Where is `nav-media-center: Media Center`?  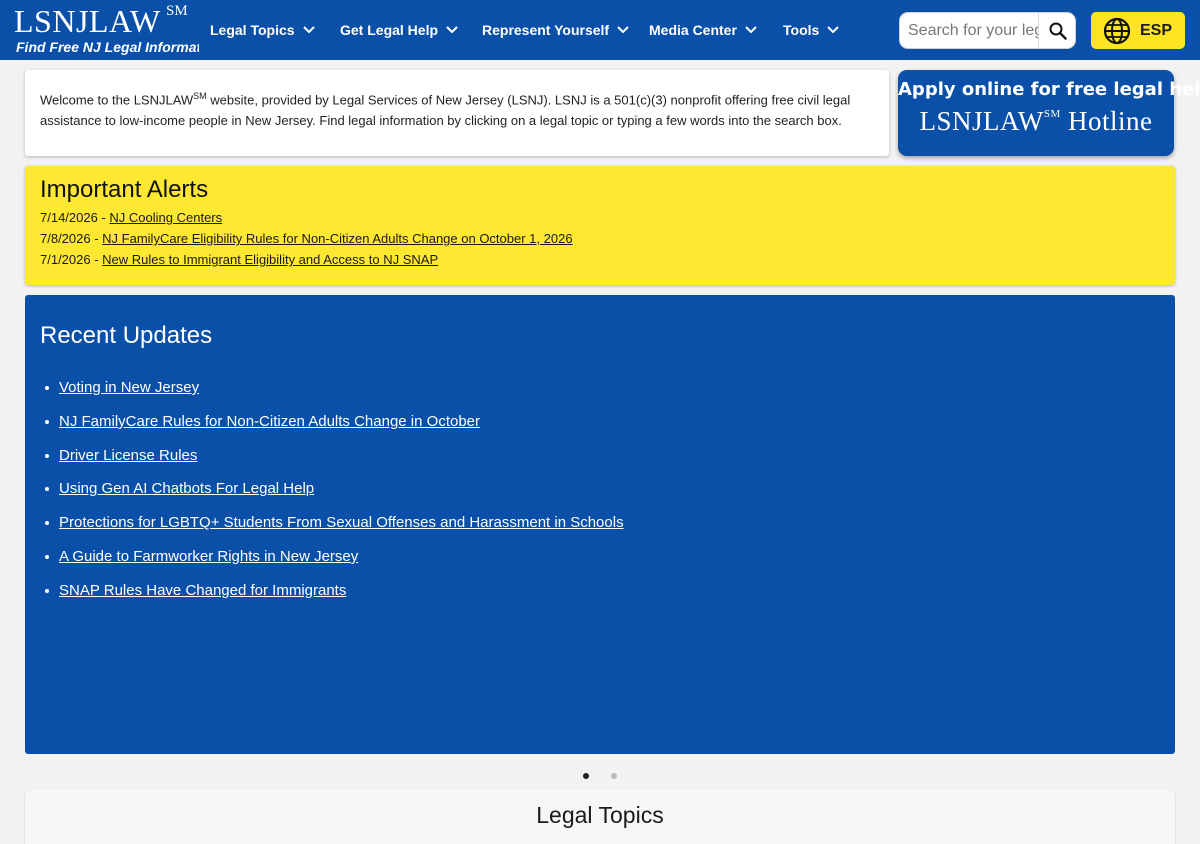 nav-media-center: Media Center is located at coordinates (703, 30).